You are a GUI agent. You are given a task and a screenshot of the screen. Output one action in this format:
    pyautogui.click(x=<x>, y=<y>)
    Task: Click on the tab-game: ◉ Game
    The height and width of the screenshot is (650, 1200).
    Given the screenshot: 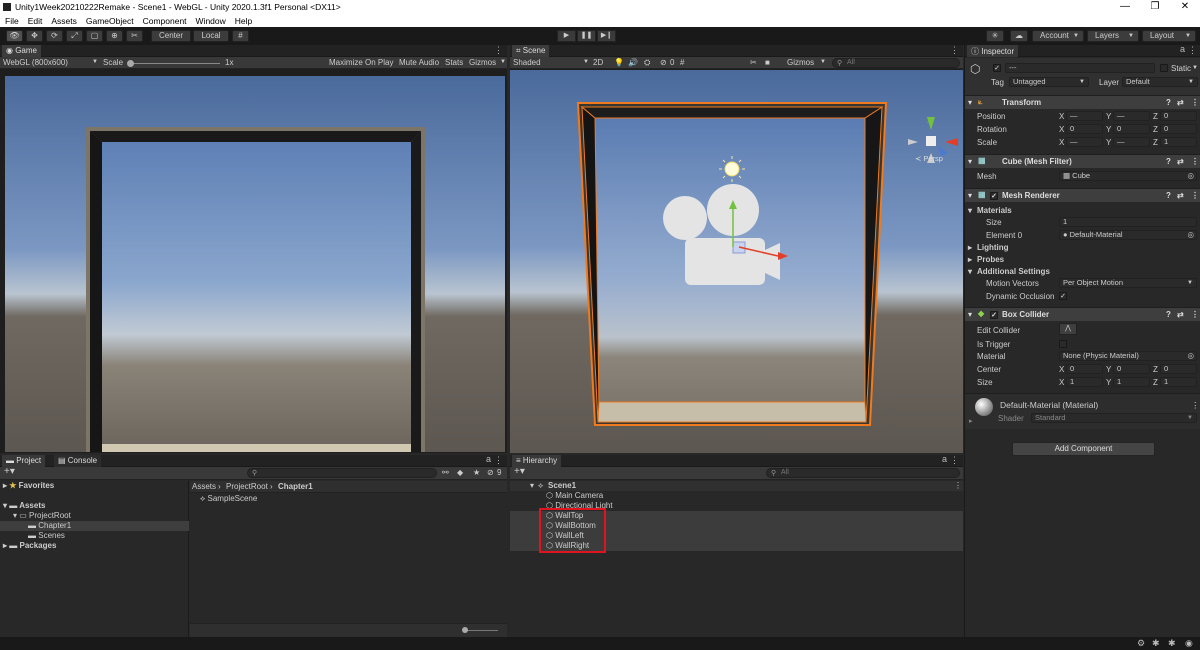 What is the action you would take?
    pyautogui.click(x=21, y=51)
    